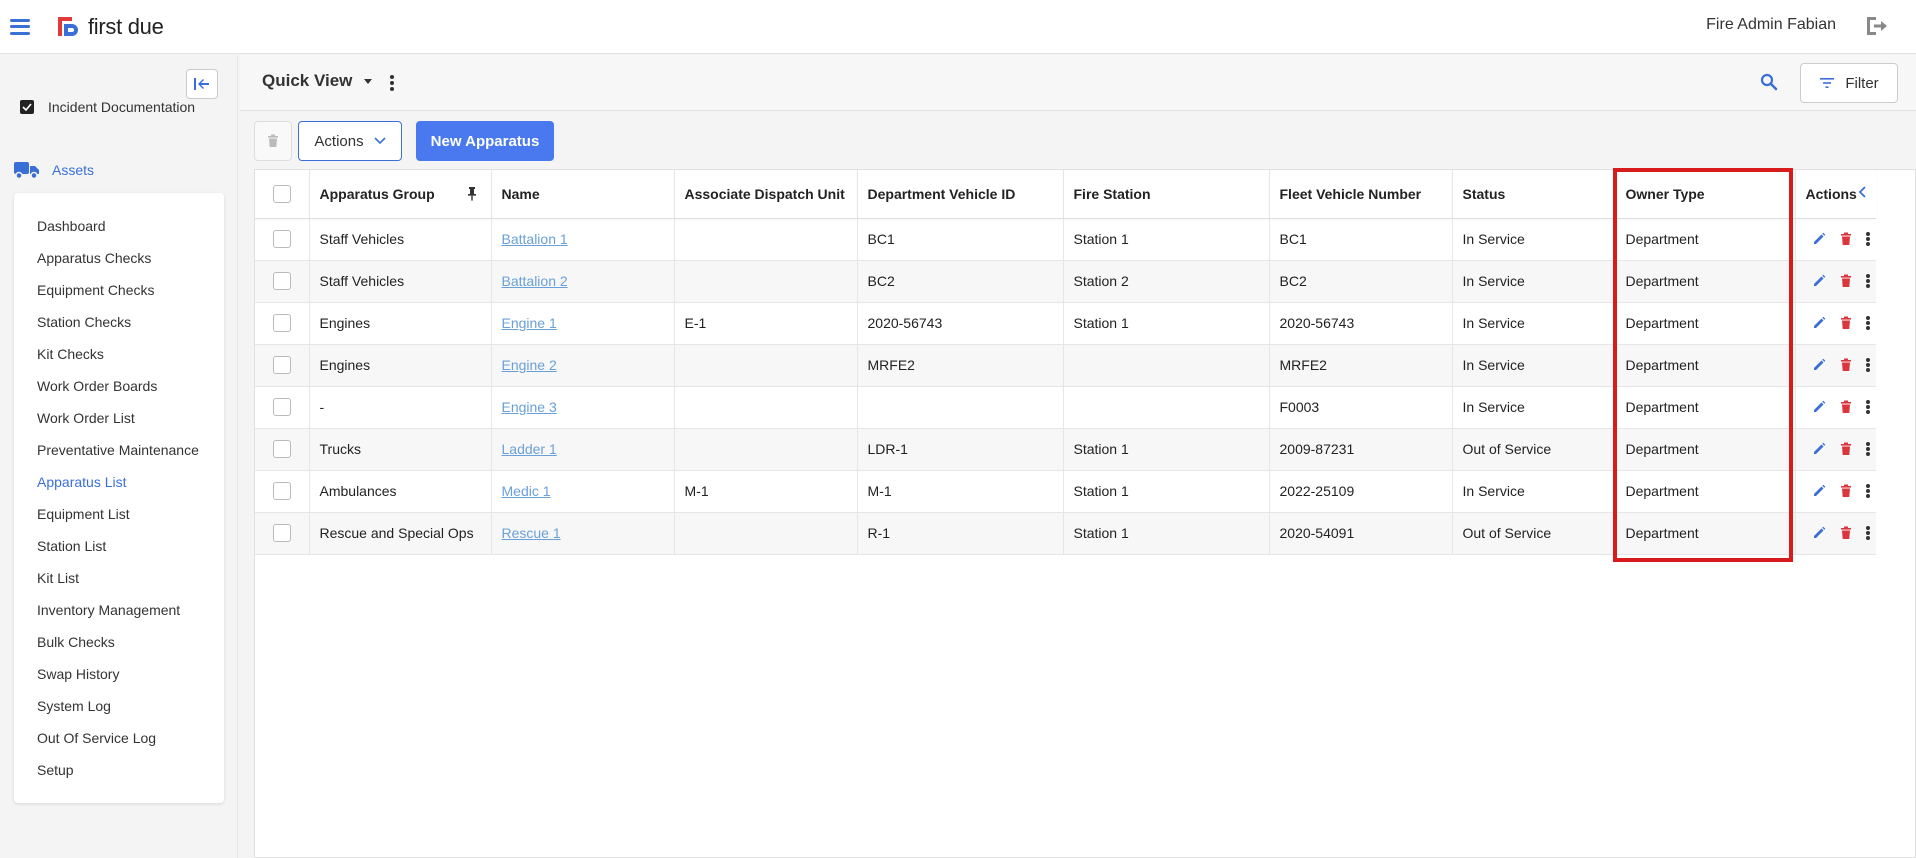 The image size is (1916, 858). Describe the element at coordinates (119, 490) in the screenshot. I see `sidebar-item-apparatus-list: Apparatus List` at that location.